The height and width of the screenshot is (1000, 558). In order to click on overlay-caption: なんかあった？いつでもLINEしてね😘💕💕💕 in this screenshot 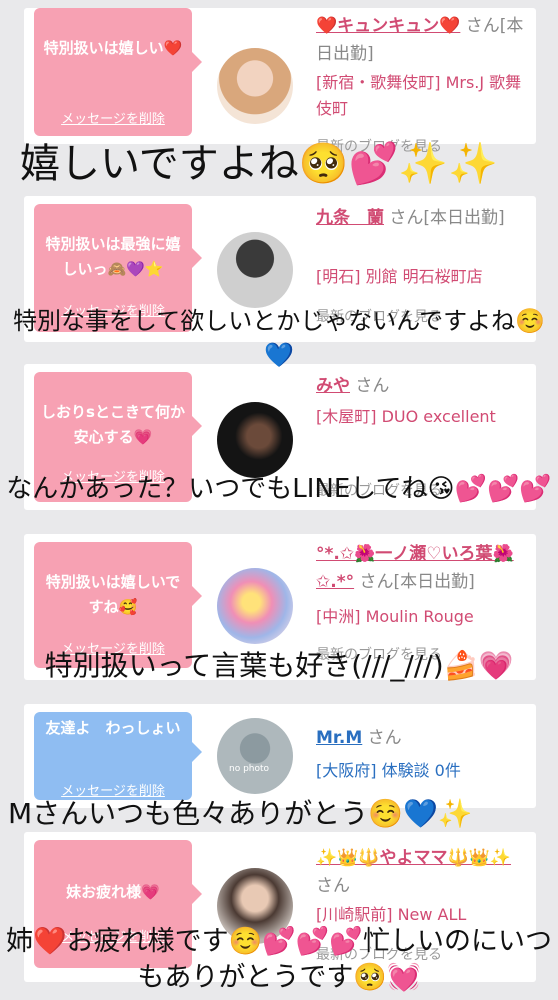, I will do `click(279, 489)`.